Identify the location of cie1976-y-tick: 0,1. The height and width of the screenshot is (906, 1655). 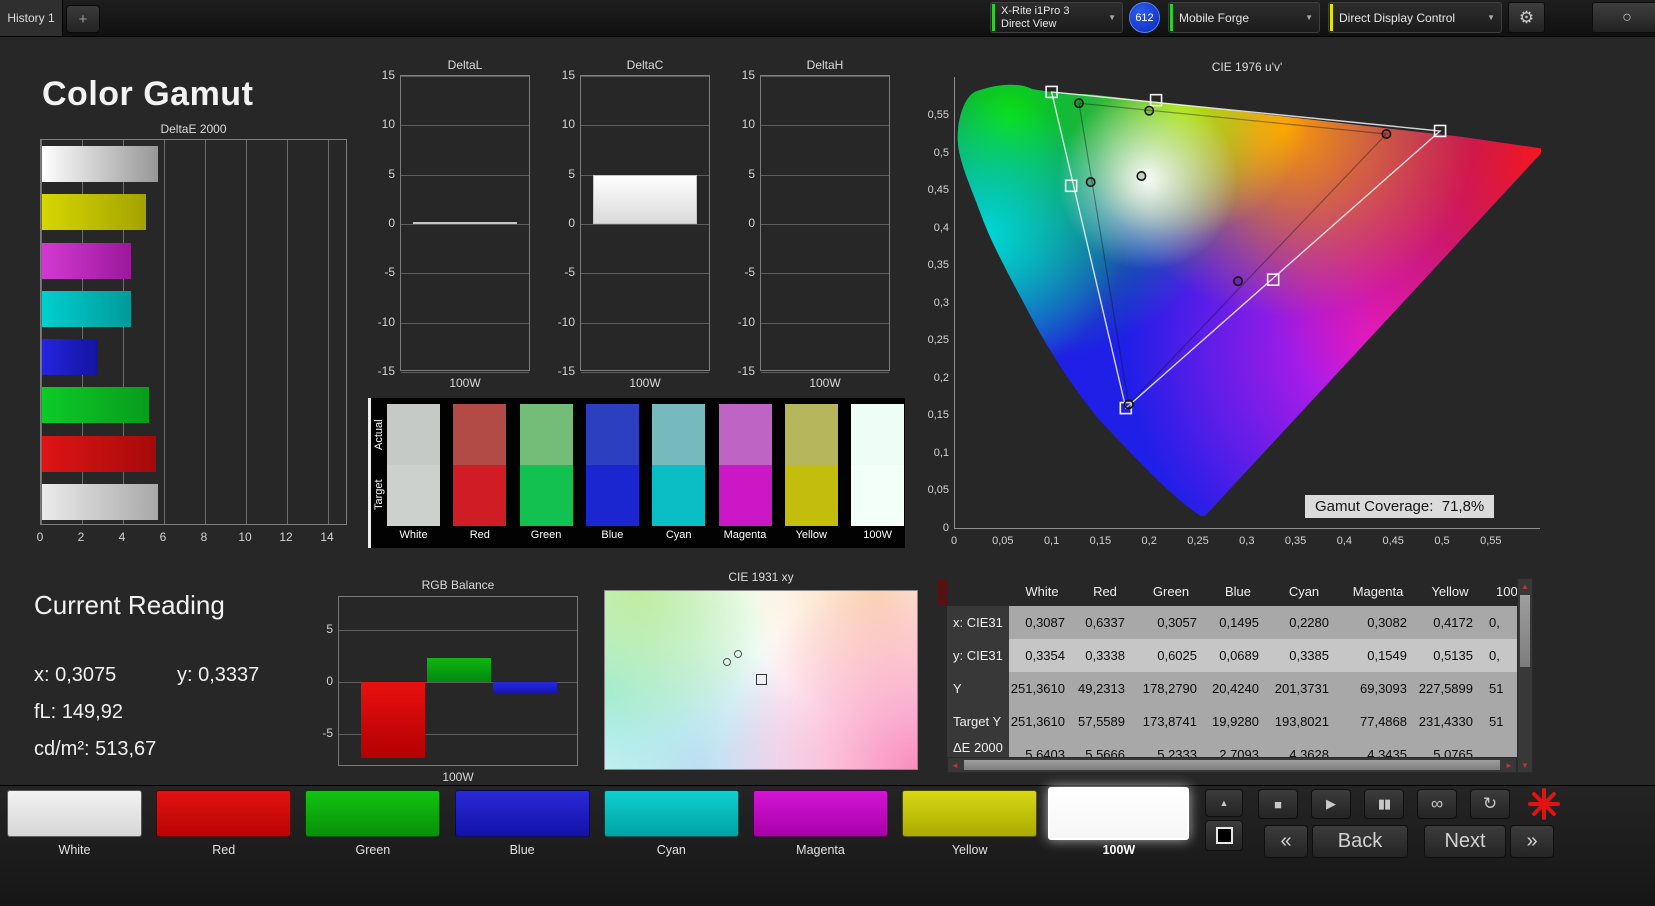
(941, 452).